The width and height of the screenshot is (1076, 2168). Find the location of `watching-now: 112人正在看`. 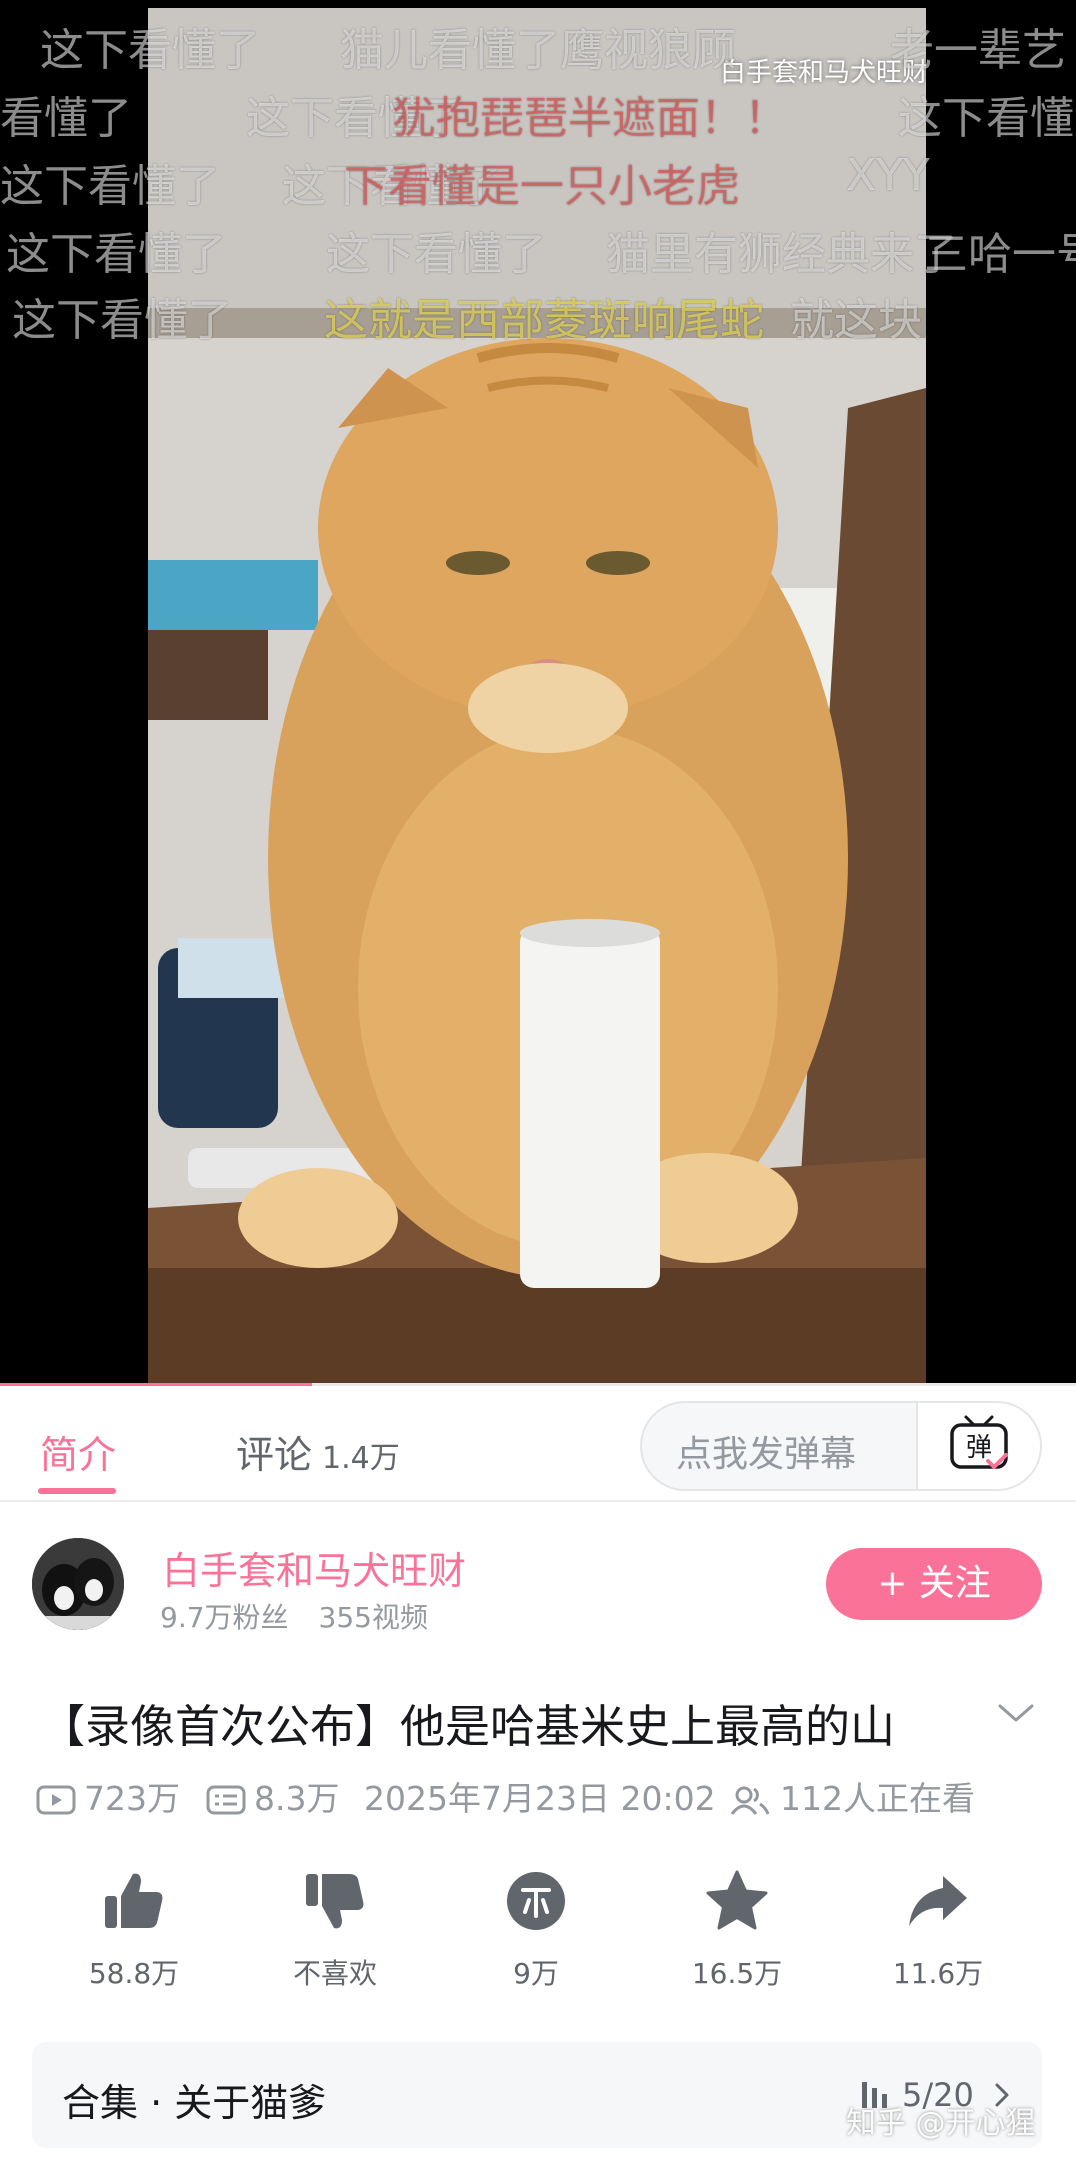

watching-now: 112人正在看 is located at coordinates (851, 1796).